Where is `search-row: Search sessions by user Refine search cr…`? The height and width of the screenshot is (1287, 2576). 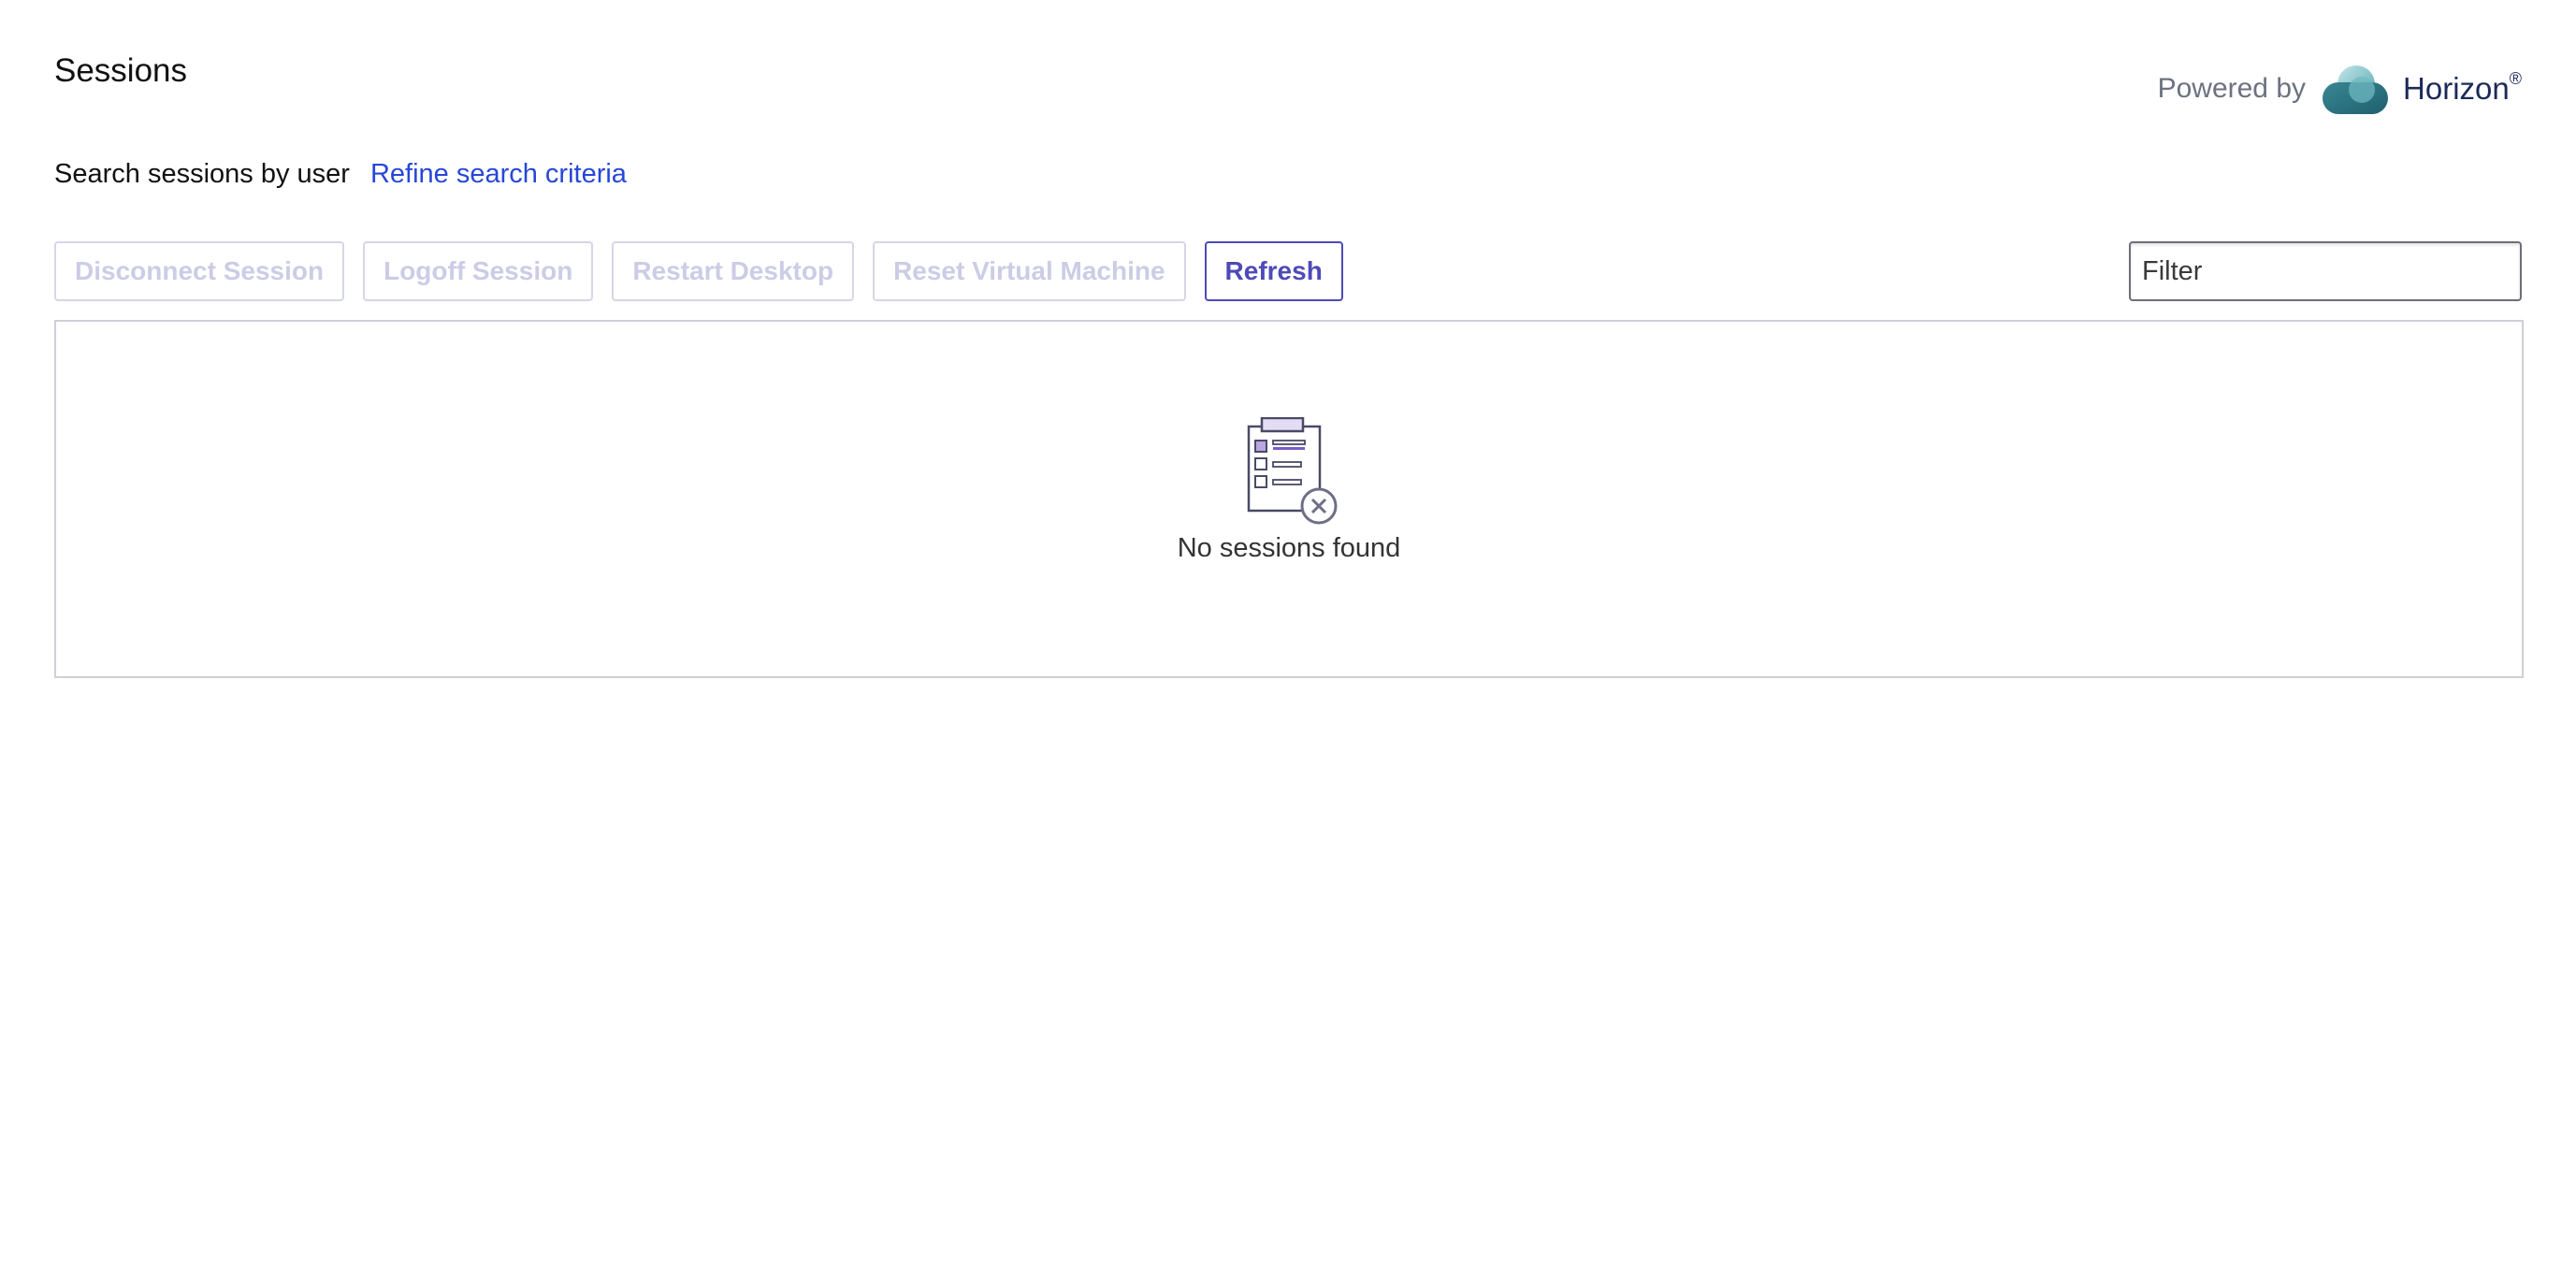
search-row: Search sessions by user Refine search cr… is located at coordinates (340, 174).